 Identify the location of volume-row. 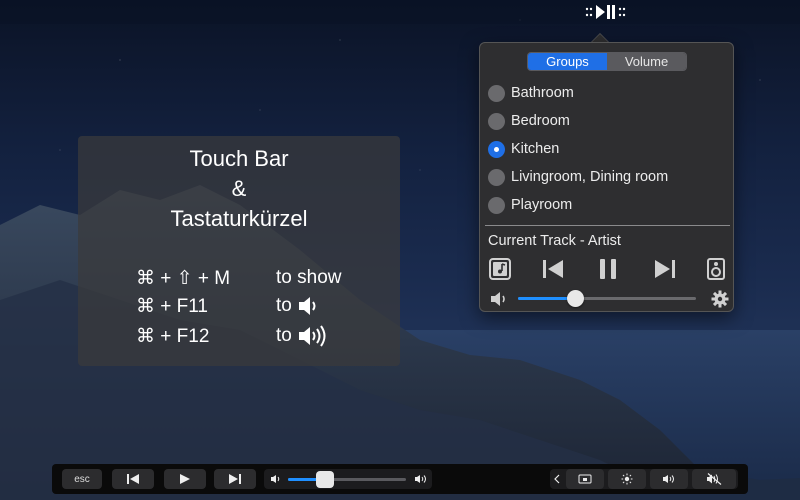
(607, 299).